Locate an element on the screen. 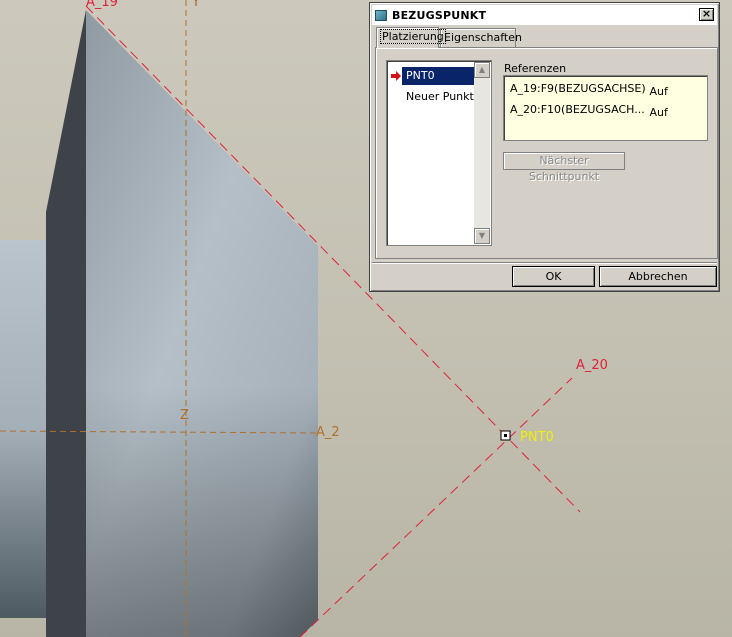 The height and width of the screenshot is (637, 732). arrow-right-icon is located at coordinates (396, 76).